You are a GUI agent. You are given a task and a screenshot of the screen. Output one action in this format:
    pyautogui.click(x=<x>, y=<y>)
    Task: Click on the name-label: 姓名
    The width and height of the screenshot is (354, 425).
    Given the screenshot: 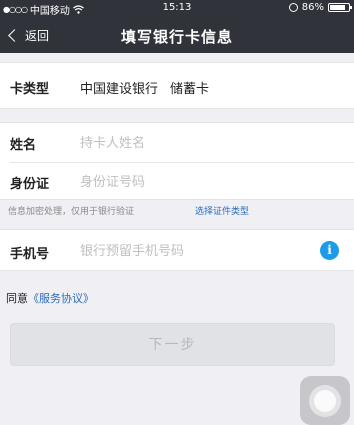 What is the action you would take?
    pyautogui.click(x=23, y=145)
    